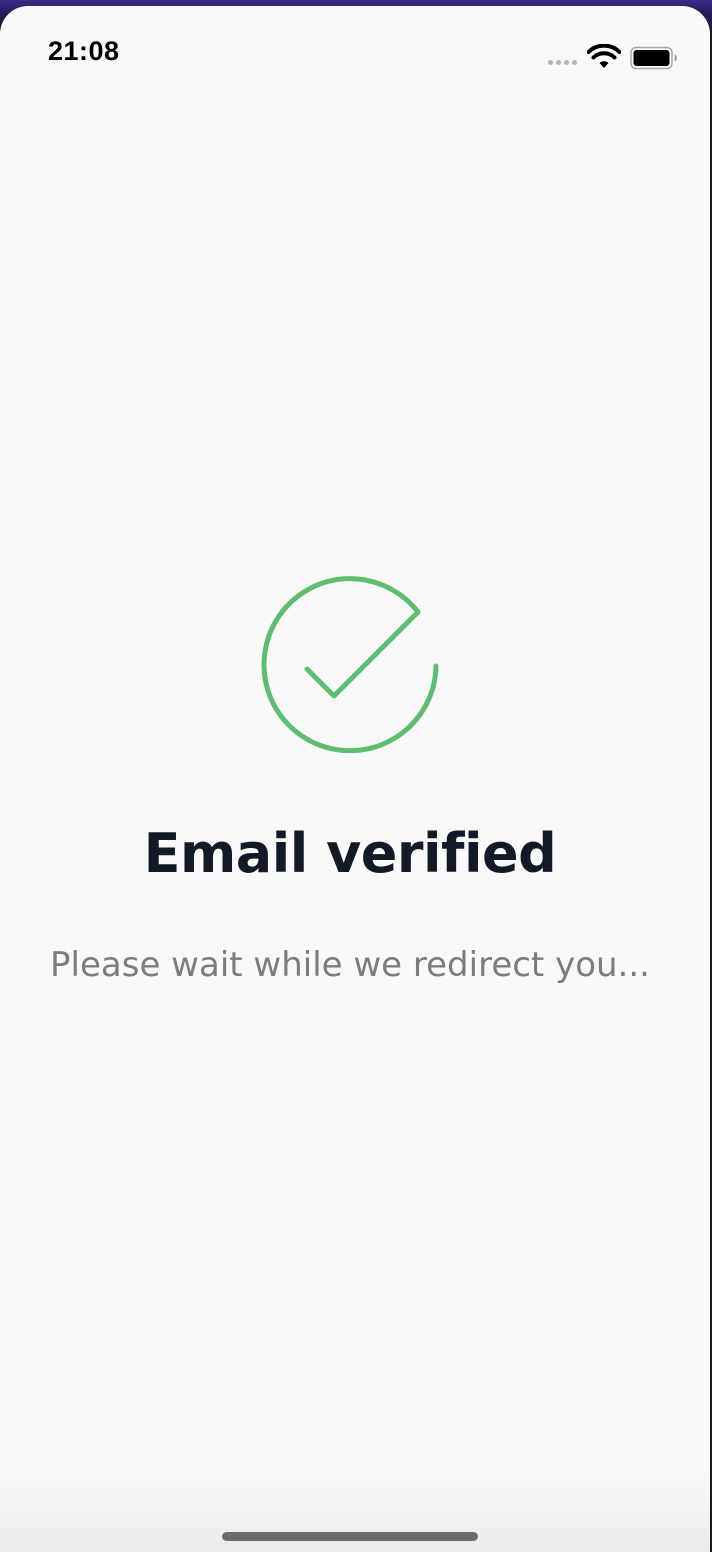 The image size is (712, 1552). I want to click on battery-icon, so click(653, 58).